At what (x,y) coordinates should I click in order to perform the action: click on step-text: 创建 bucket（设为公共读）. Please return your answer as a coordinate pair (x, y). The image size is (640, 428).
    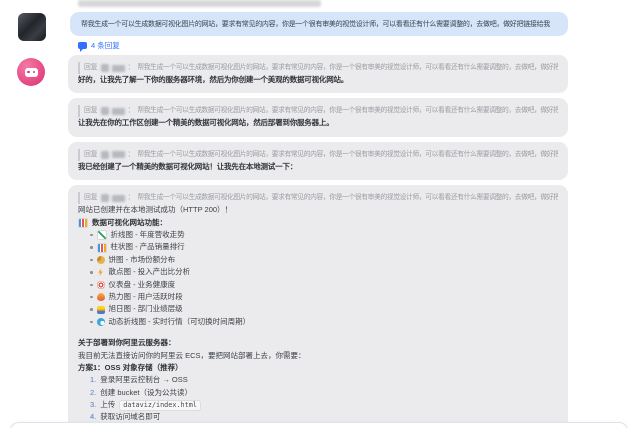
    Looking at the image, I should click on (146, 392).